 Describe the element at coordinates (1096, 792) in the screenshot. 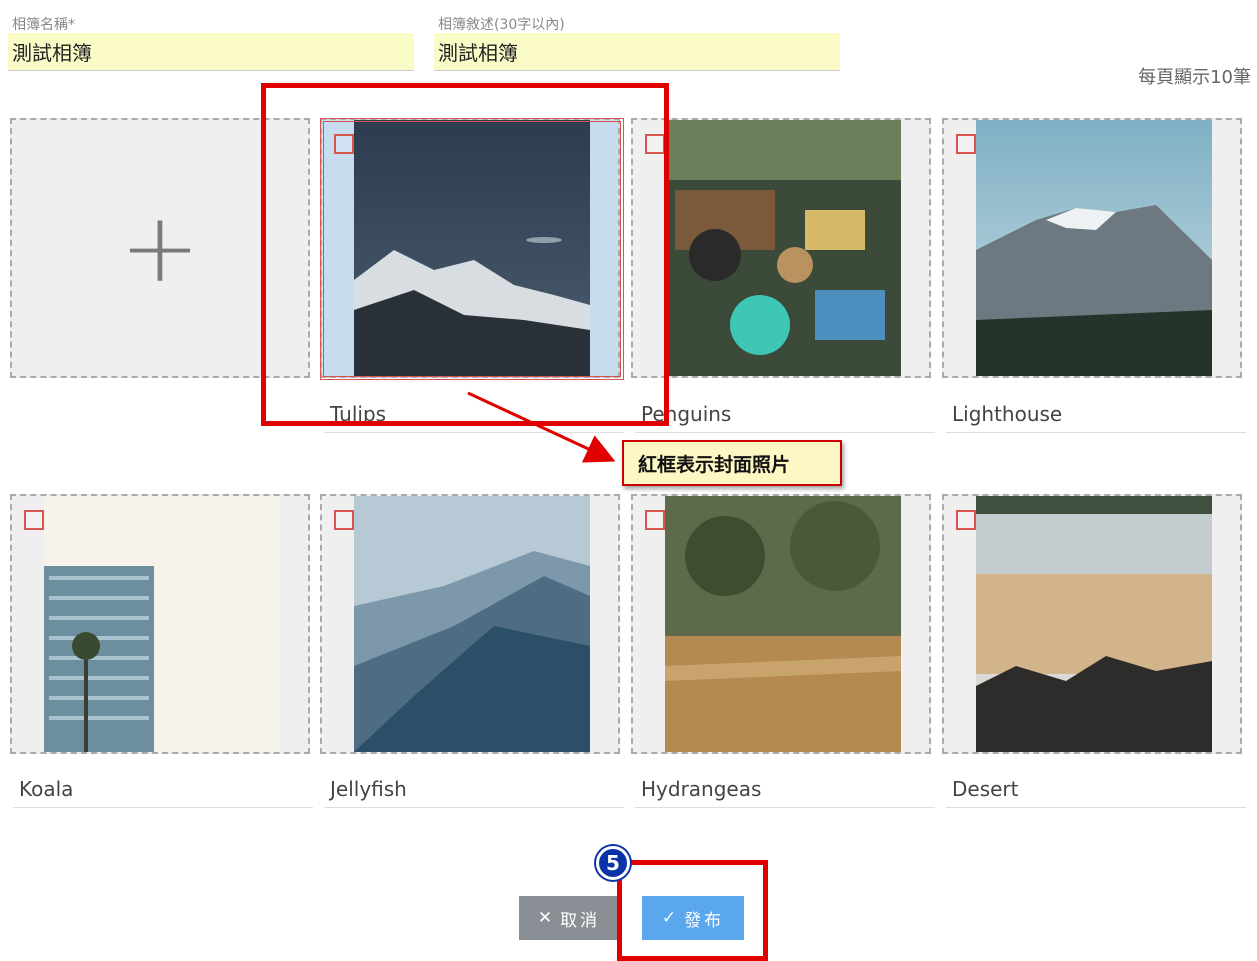

I see `photo-caption: Desert` at that location.